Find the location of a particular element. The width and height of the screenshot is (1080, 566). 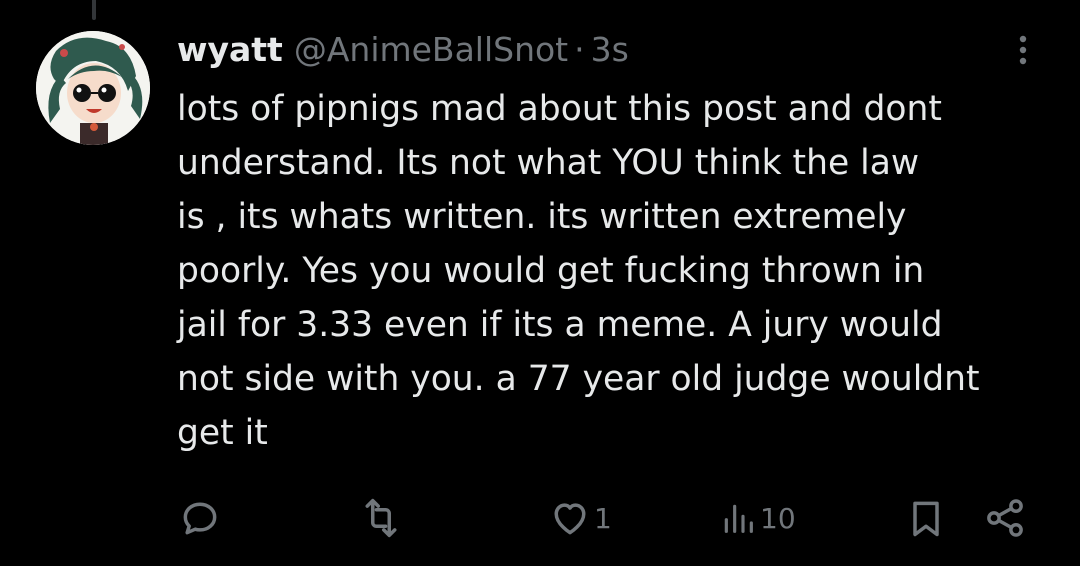

avatar-illustration-icon is located at coordinates (93, 88).